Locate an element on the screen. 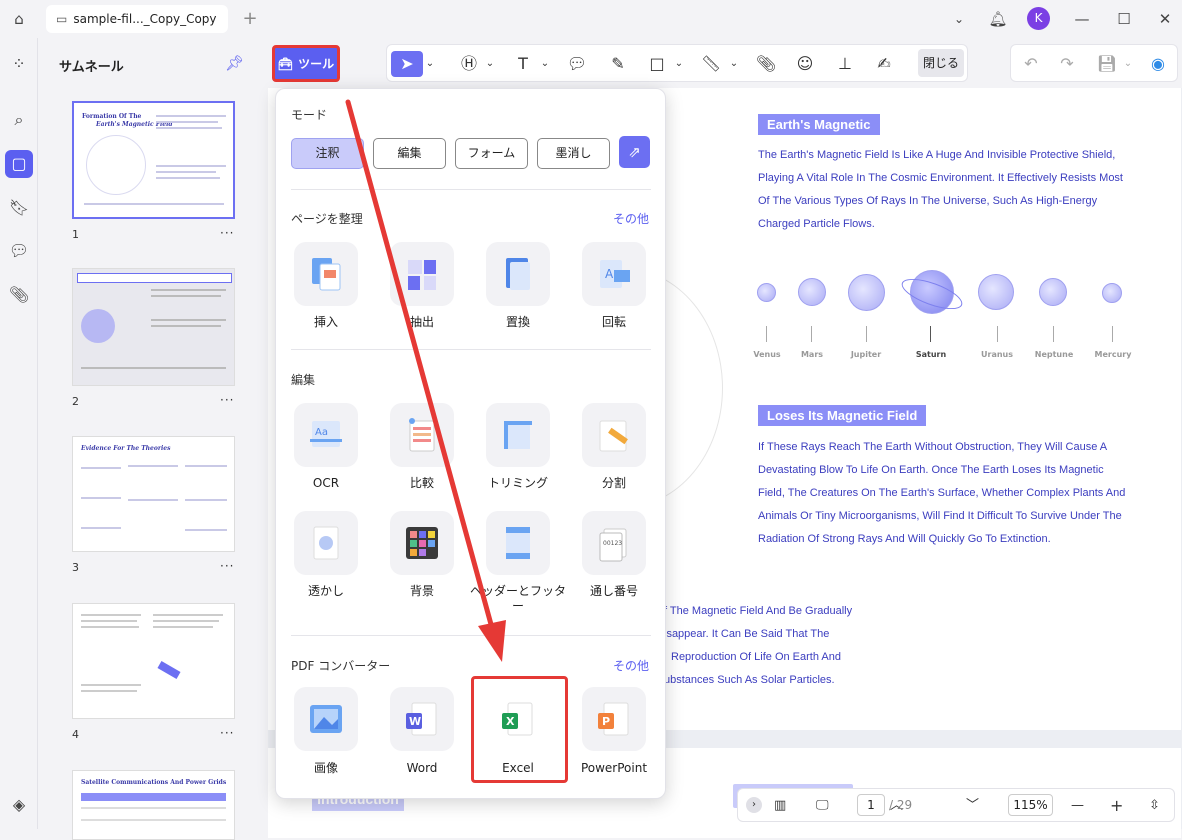 This screenshot has height=840, width=1182. powerpoint-convert-icon: P is located at coordinates (614, 719).